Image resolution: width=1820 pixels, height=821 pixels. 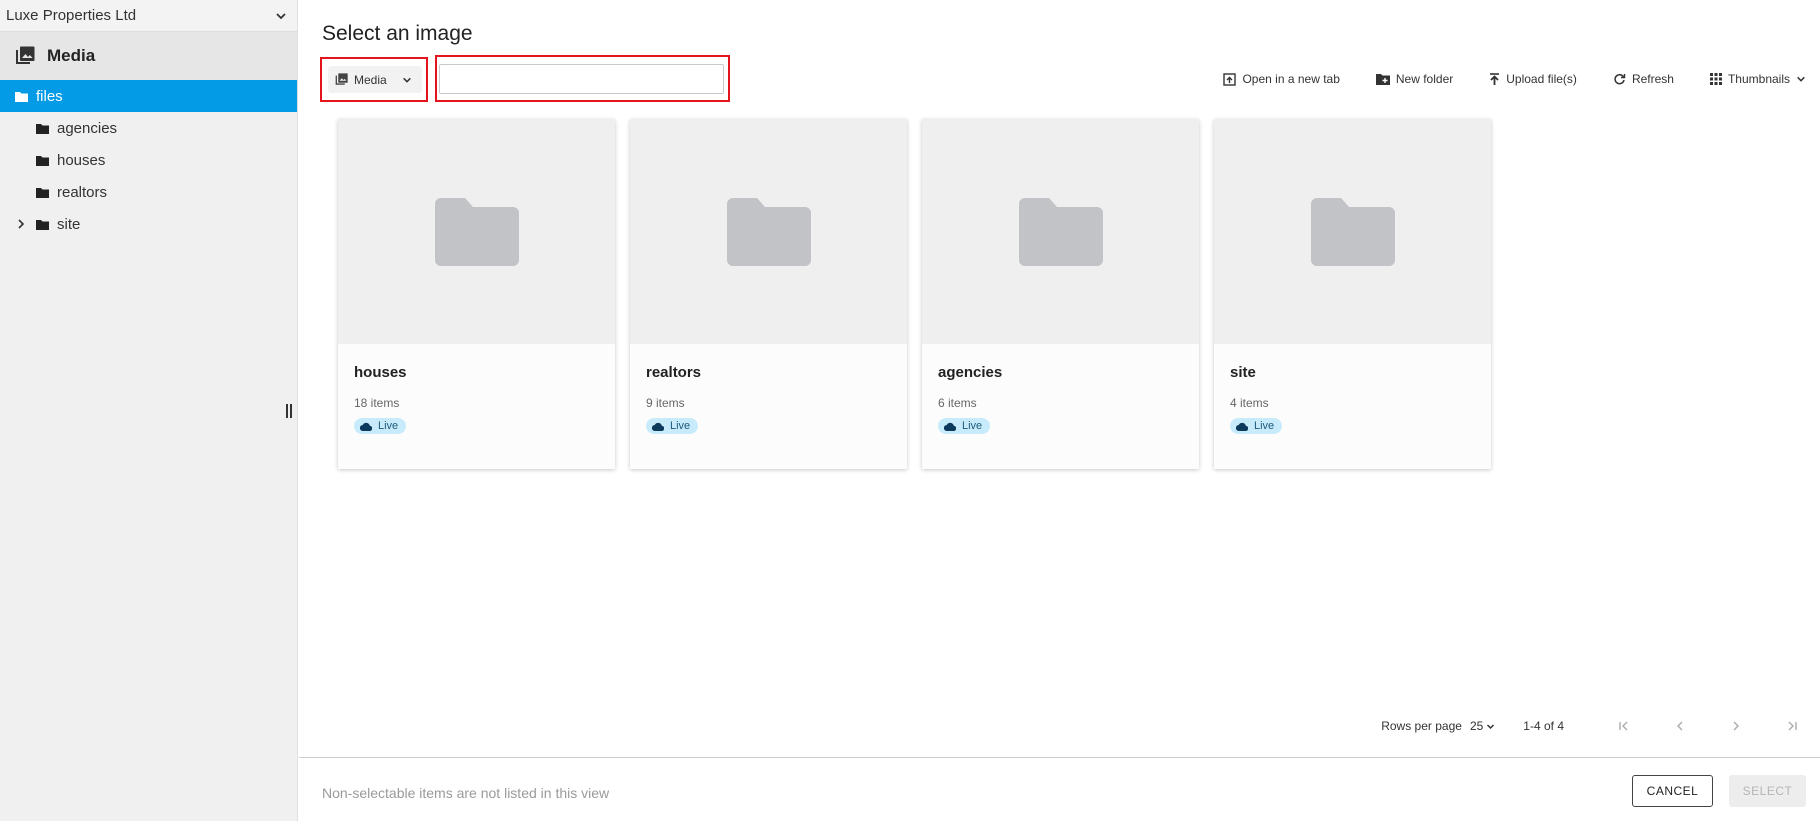 What do you see at coordinates (1715, 79) in the screenshot?
I see `grid-view-icon` at bounding box center [1715, 79].